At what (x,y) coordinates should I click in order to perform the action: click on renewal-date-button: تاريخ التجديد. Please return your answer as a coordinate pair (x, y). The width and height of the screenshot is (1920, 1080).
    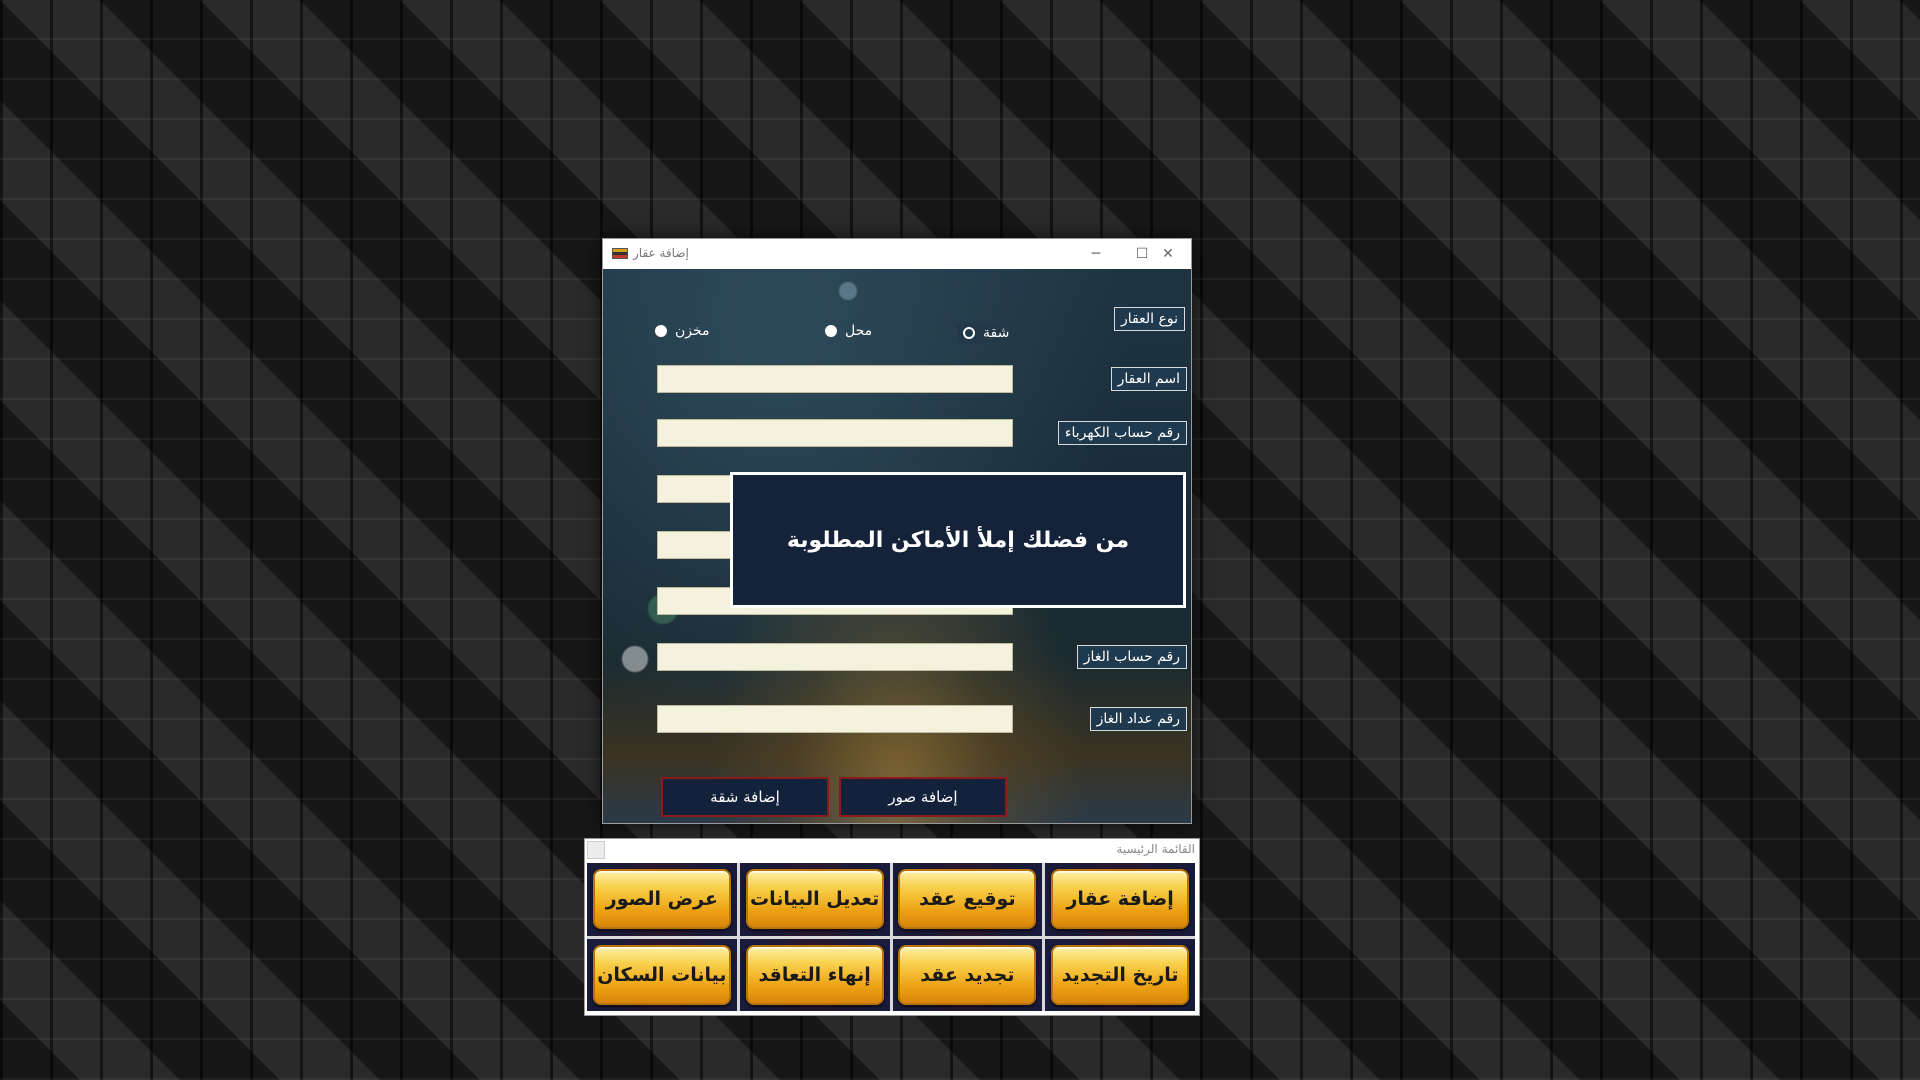
    Looking at the image, I should click on (1120, 974).